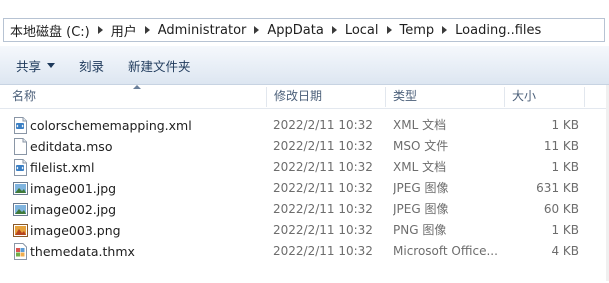 This screenshot has width=609, height=283. I want to click on file-row: filelist.xml 2022/2/11 10:32 XML 文档 1 KB, so click(304, 167).